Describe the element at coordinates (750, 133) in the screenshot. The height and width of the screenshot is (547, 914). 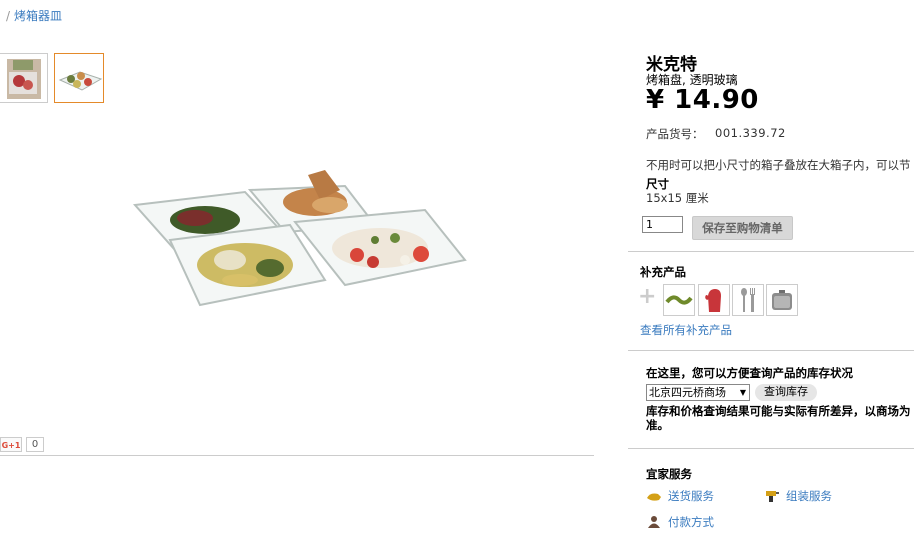
I see `sku-value: 001.339.72` at that location.